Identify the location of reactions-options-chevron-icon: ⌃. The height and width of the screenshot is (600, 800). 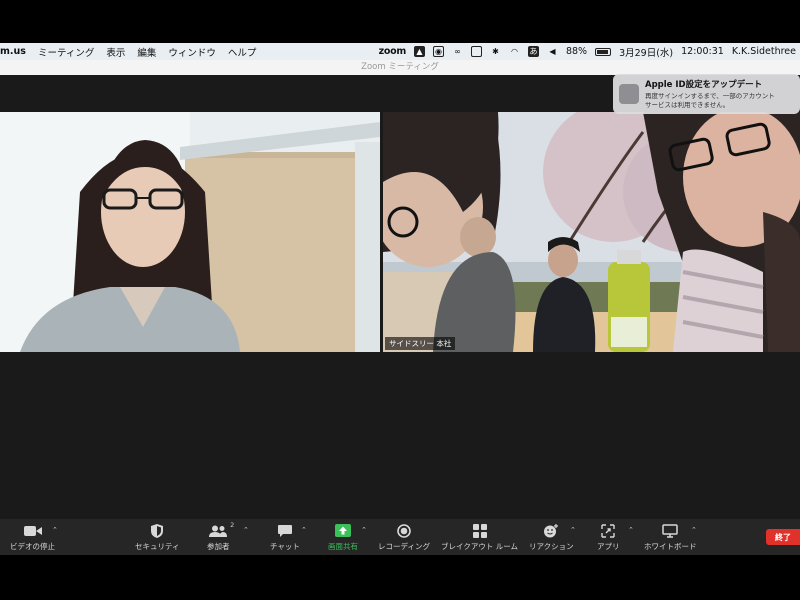
(573, 530).